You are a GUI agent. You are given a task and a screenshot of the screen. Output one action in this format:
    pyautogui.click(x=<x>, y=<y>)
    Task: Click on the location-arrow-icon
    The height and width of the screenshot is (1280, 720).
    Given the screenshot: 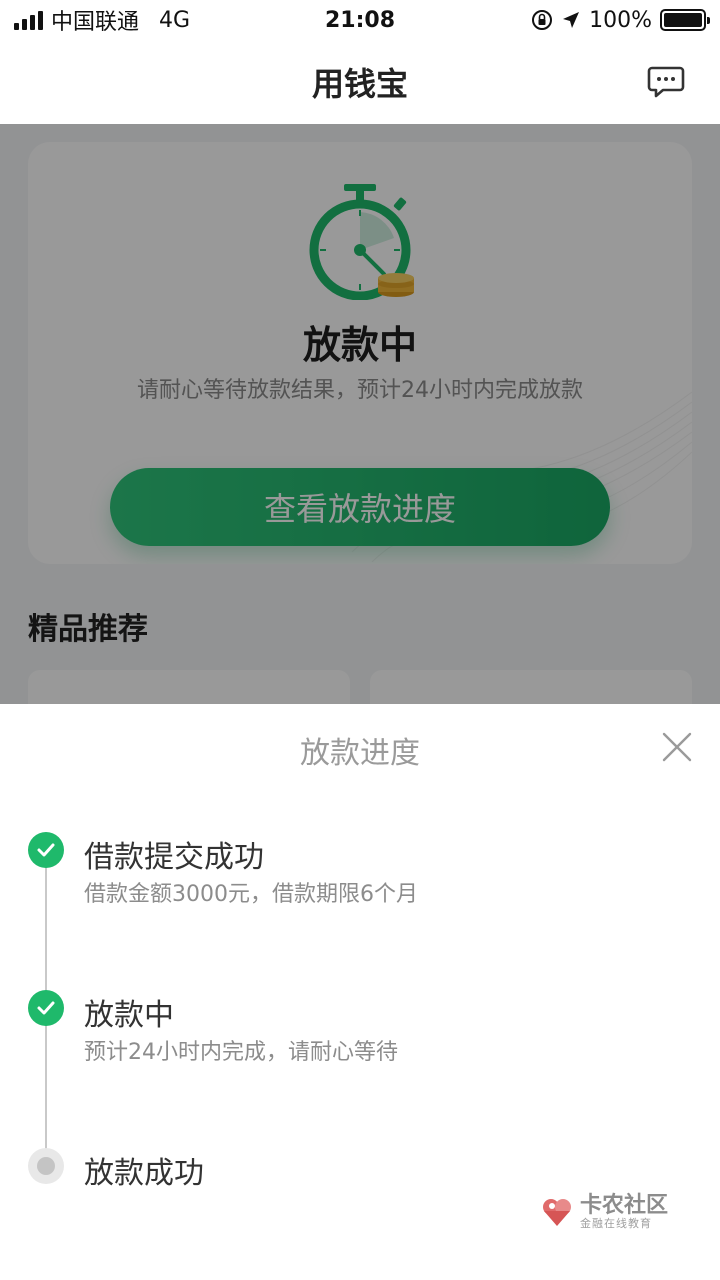 What is the action you would take?
    pyautogui.click(x=571, y=20)
    